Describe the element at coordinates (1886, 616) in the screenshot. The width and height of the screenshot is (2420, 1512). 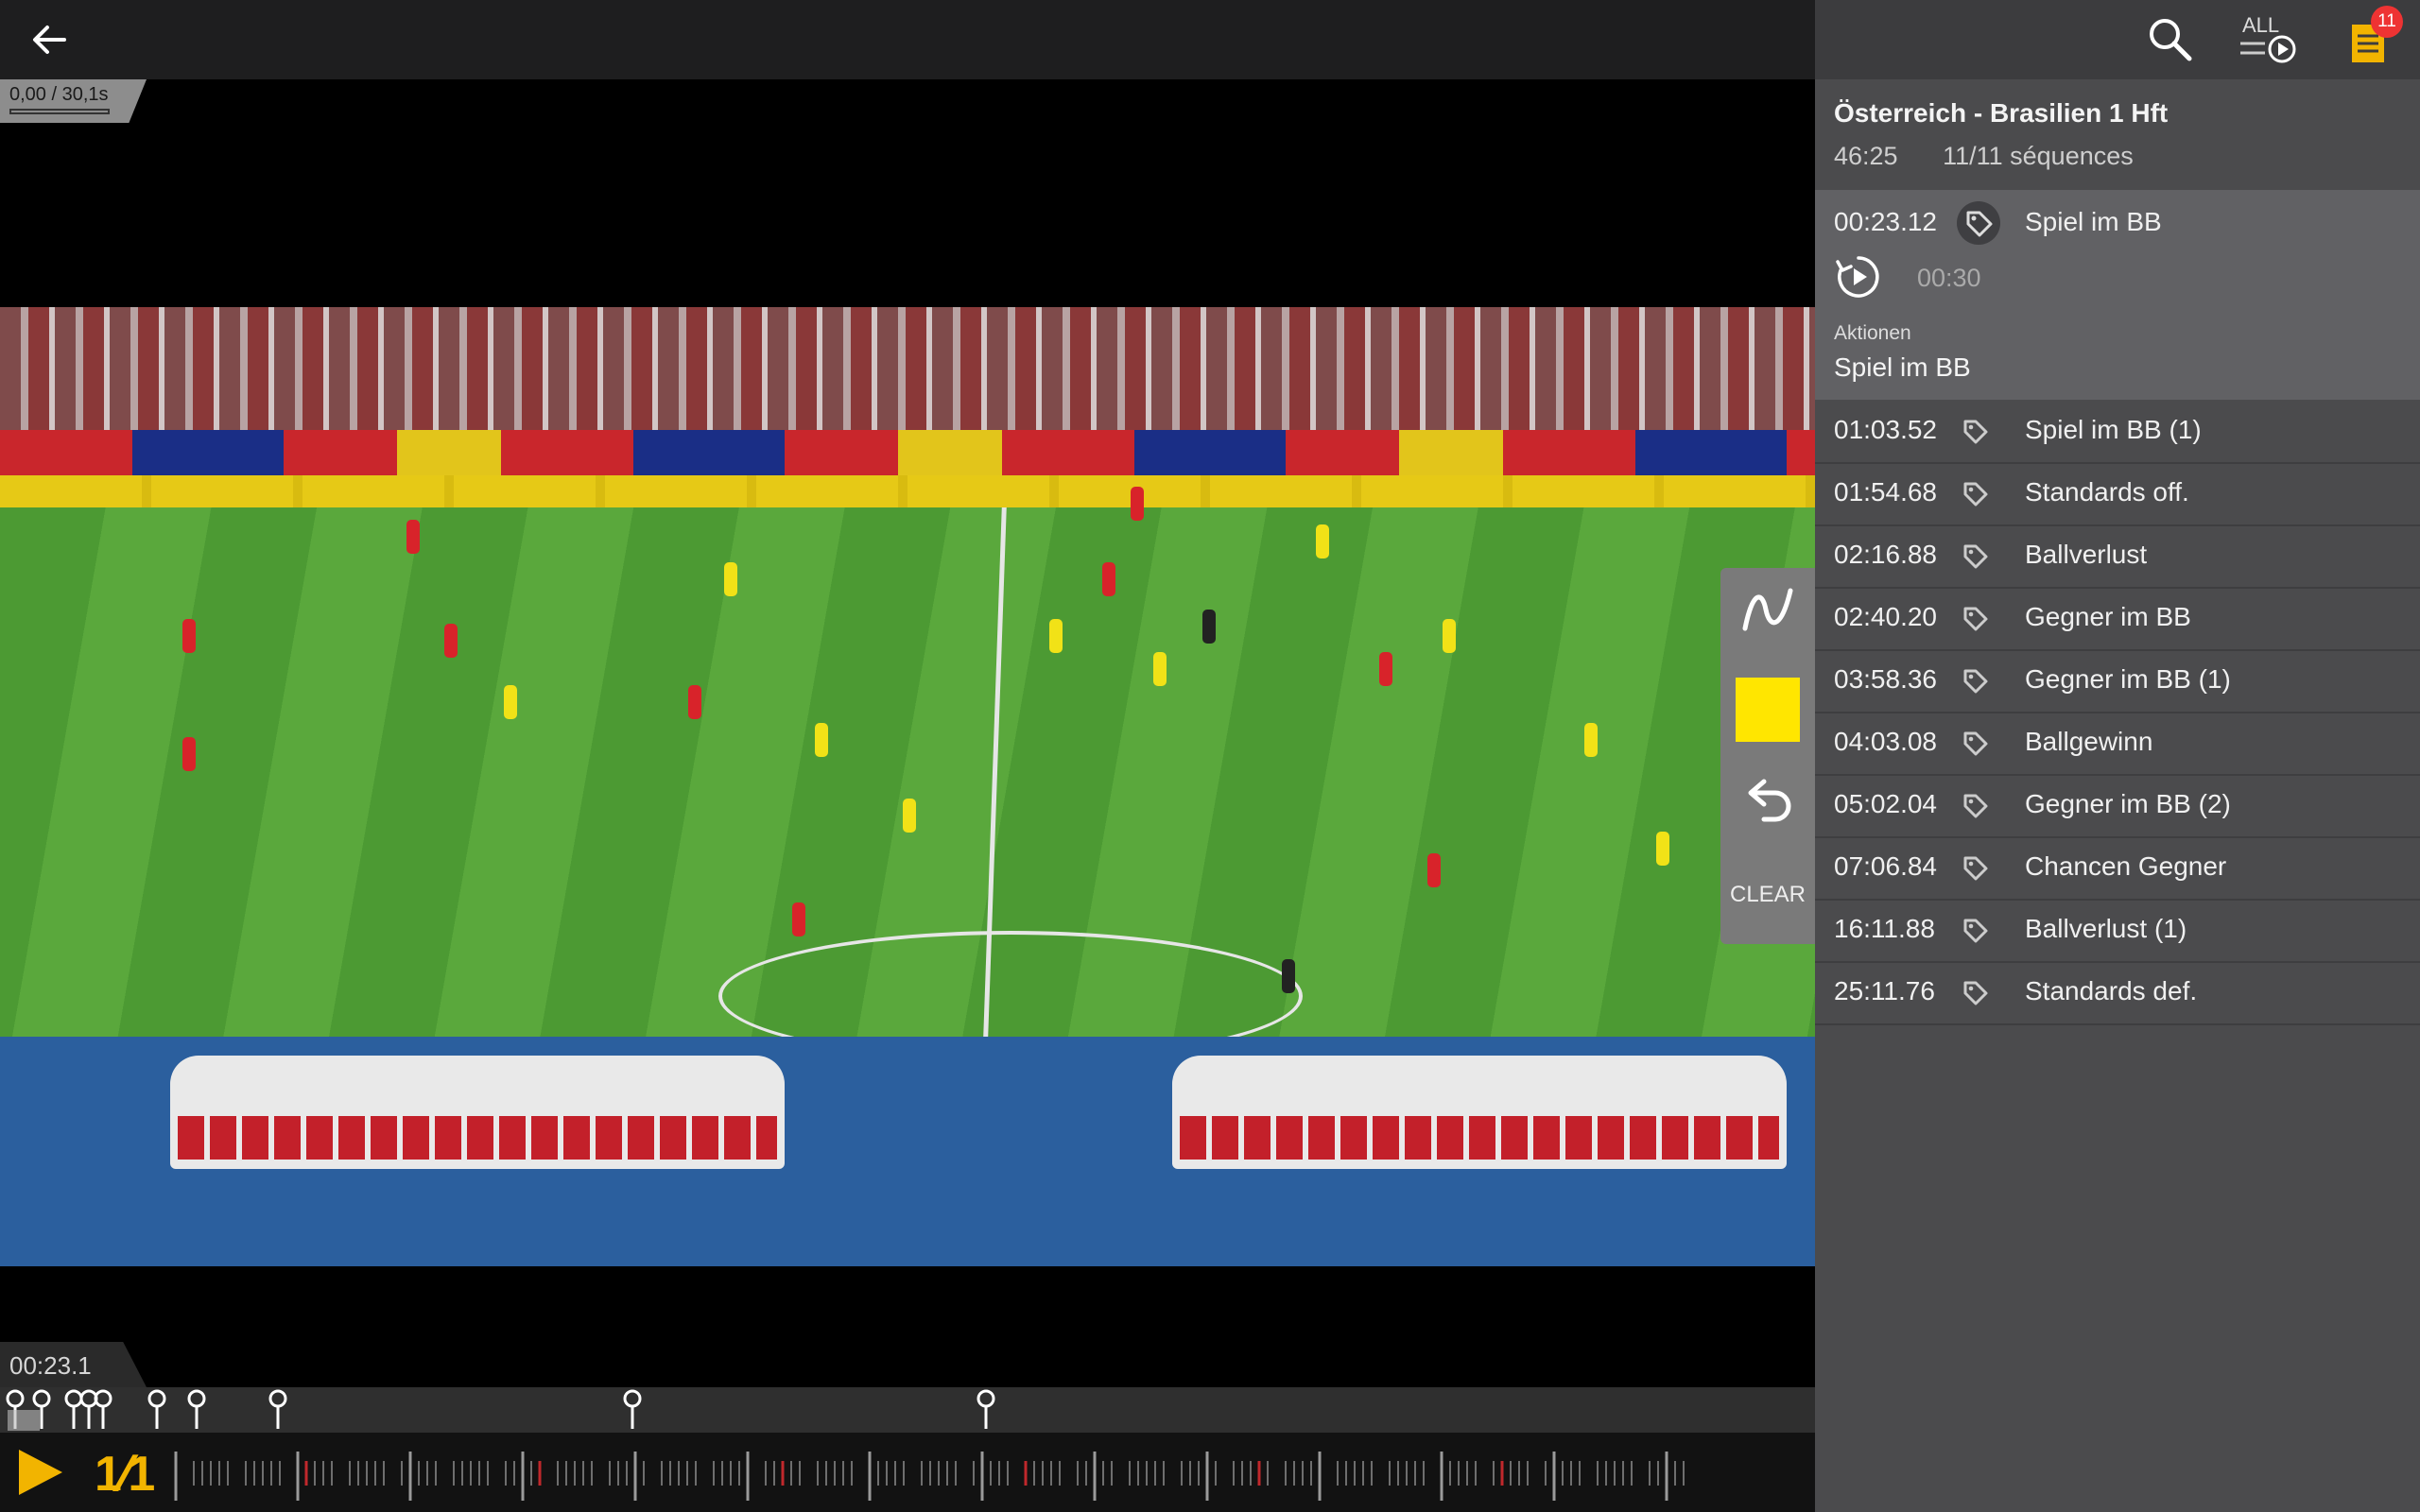
I see `sequence-time: 02:40.20` at that location.